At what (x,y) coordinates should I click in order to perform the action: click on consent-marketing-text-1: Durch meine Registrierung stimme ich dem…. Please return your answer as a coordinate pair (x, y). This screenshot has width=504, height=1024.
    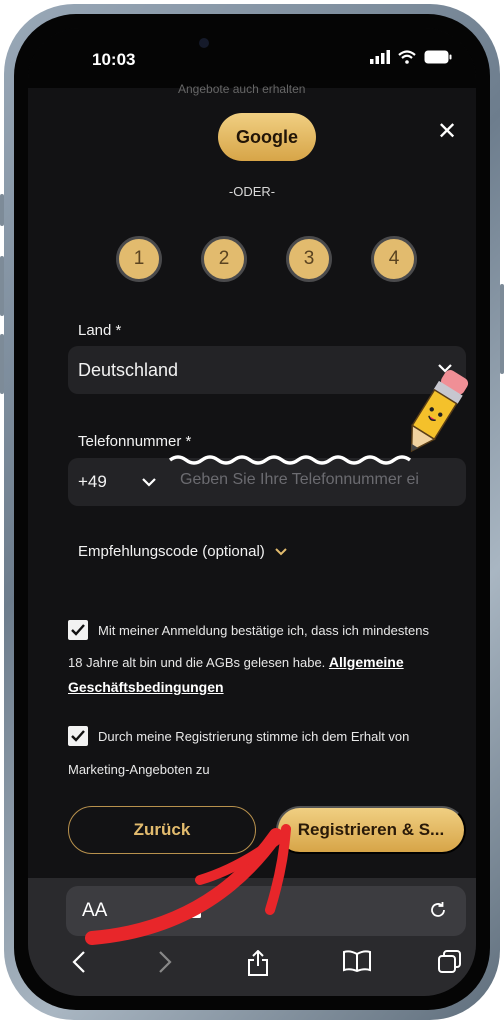
    Looking at the image, I should click on (254, 736).